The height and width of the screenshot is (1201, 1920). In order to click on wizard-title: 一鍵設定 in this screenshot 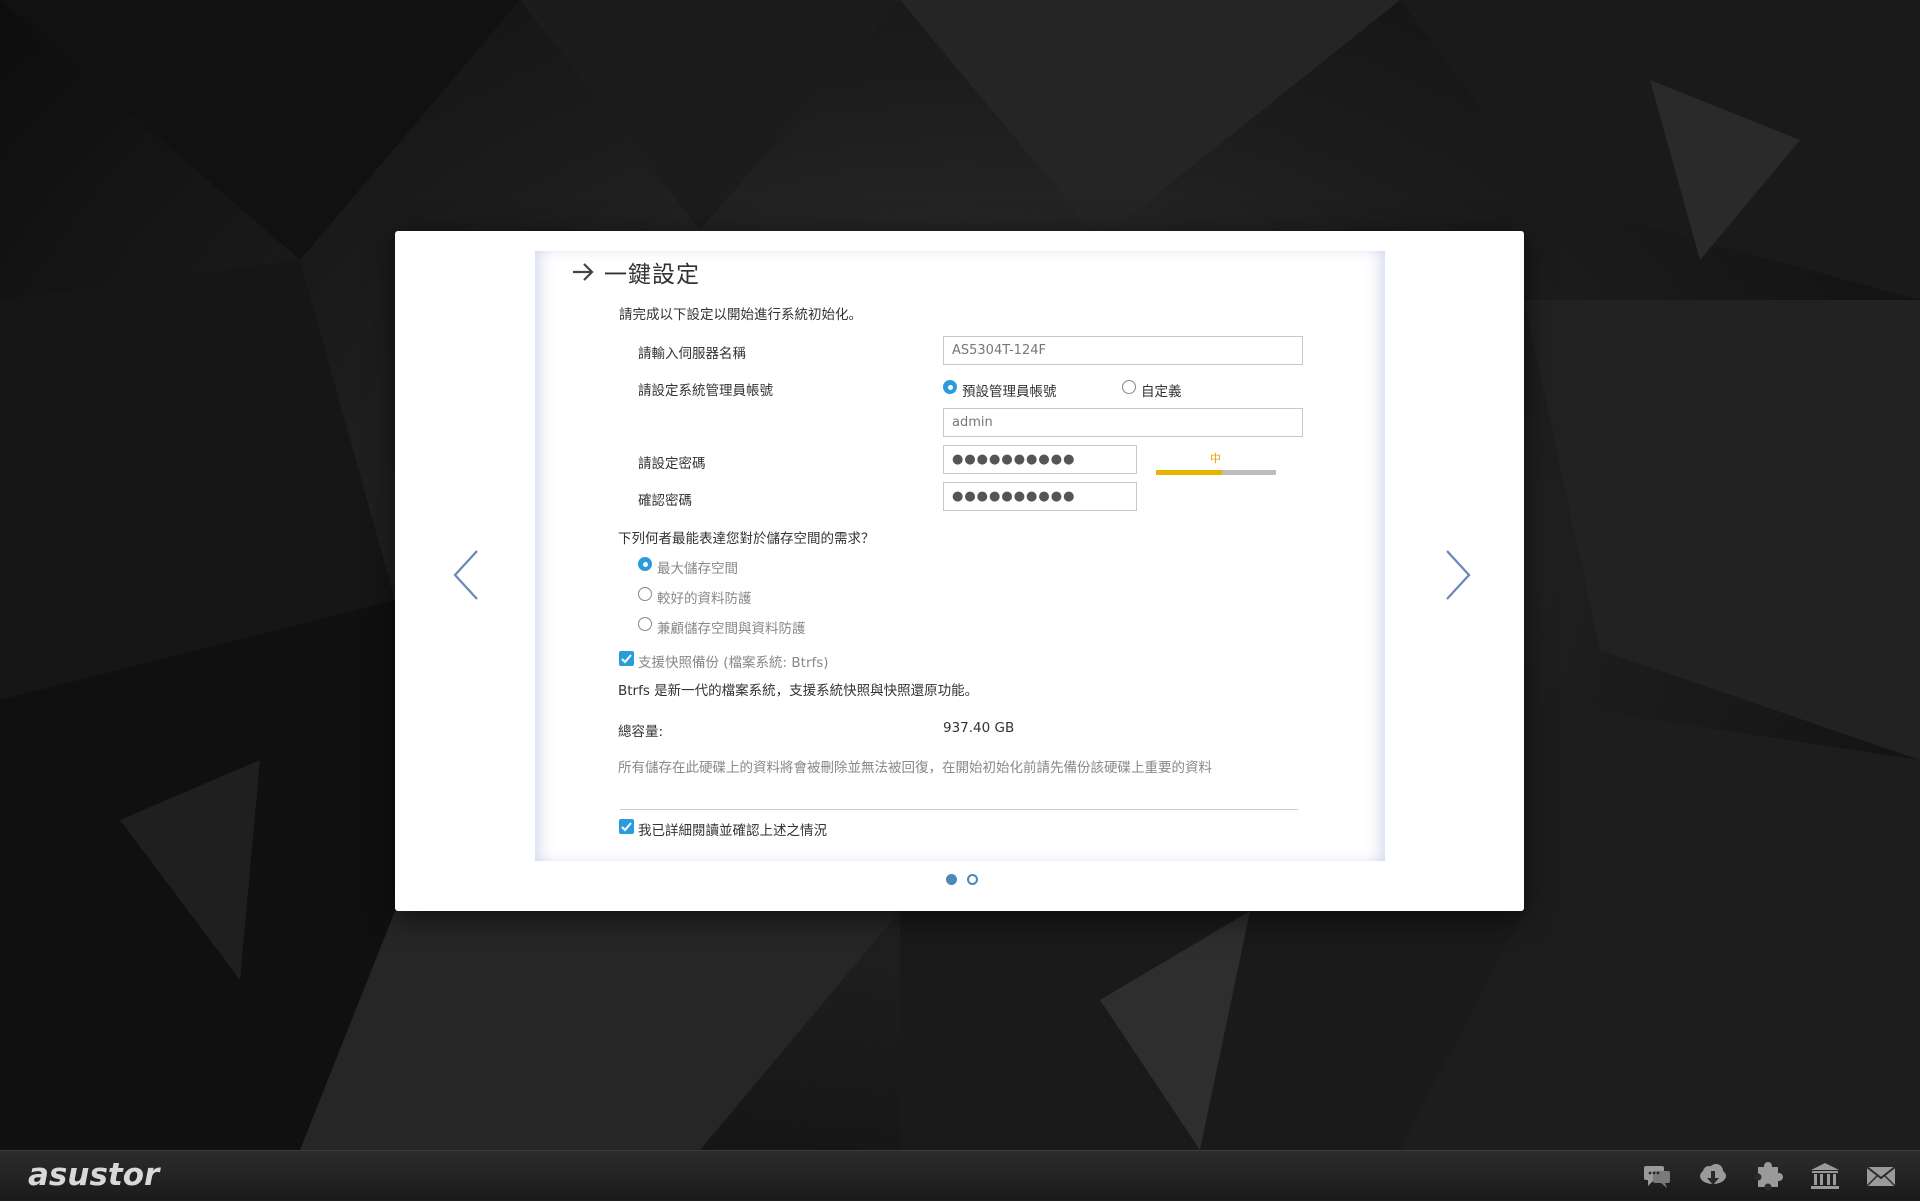, I will do `click(652, 275)`.